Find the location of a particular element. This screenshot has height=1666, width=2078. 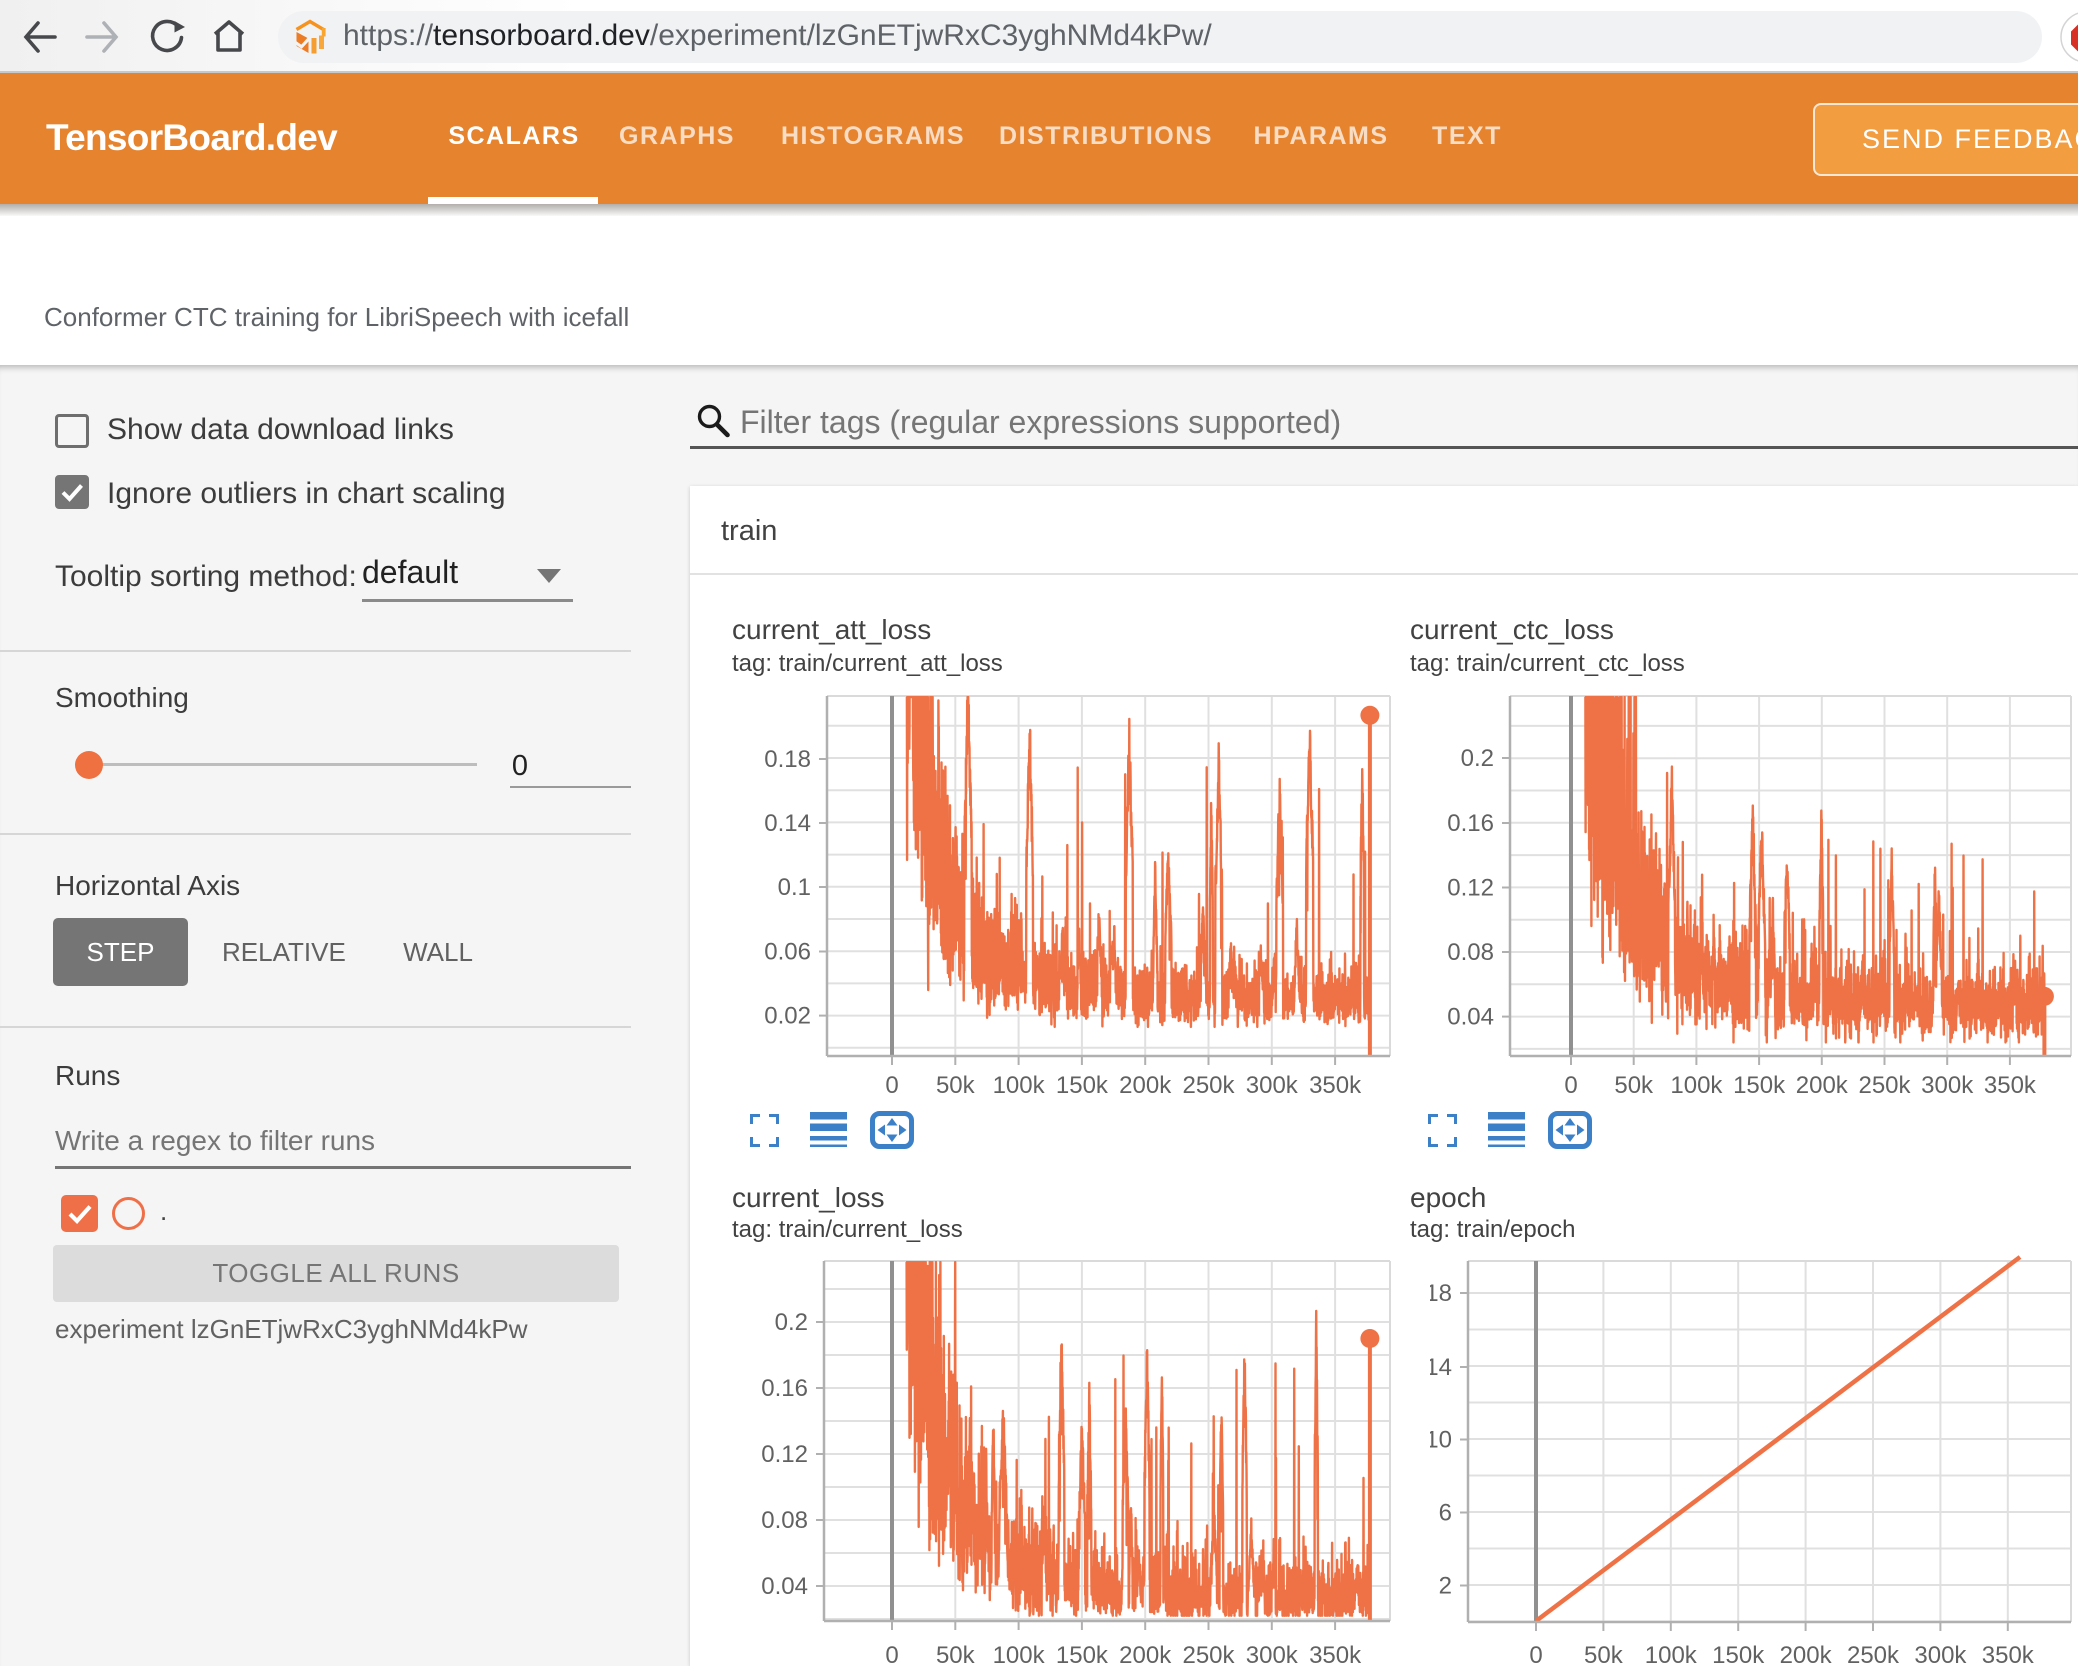

svg-text: 0.18 is located at coordinates (787, 759).